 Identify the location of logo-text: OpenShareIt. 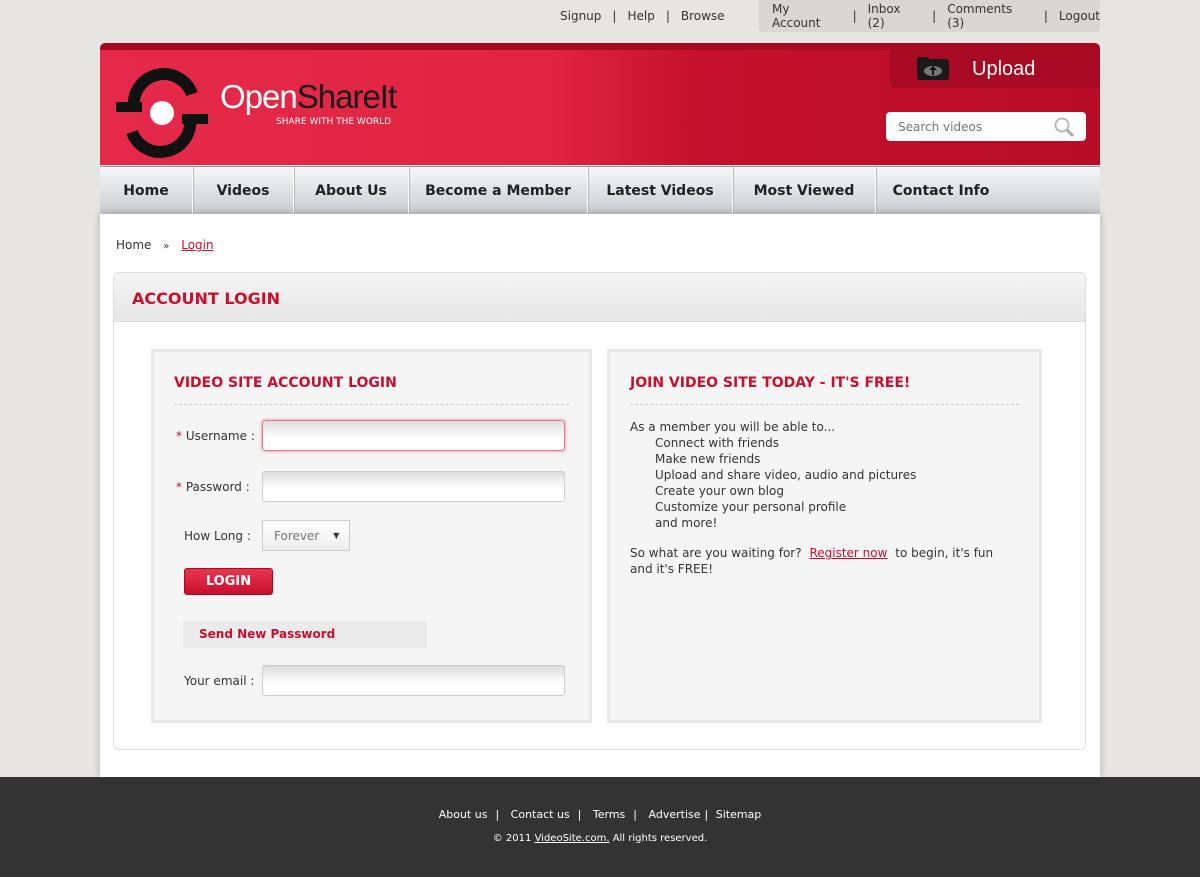
(308, 96).